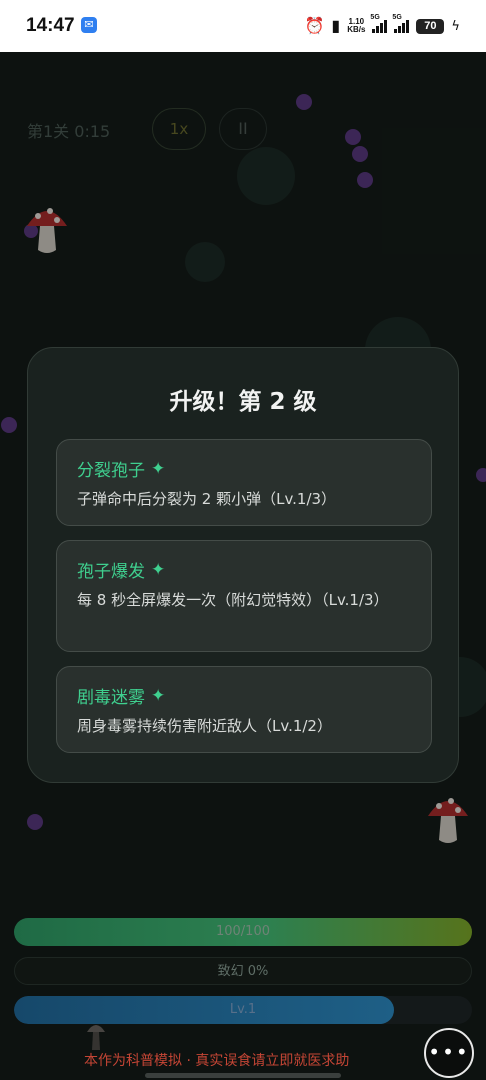 The width and height of the screenshot is (486, 1080). I want to click on level-value: Lv.1, so click(243, 1009).